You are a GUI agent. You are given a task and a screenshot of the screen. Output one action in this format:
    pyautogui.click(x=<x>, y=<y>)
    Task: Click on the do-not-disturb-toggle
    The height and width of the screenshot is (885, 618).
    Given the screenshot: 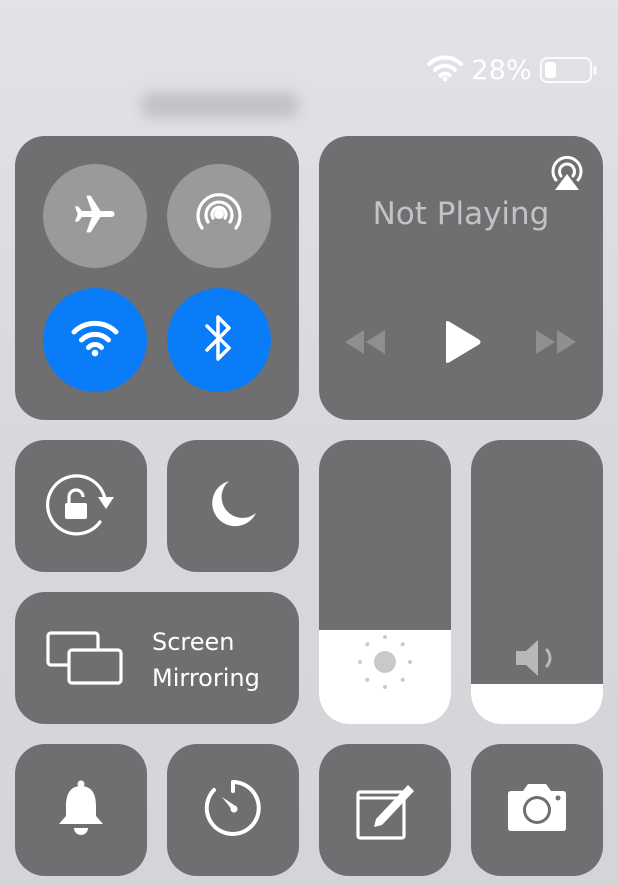 What is the action you would take?
    pyautogui.click(x=233, y=506)
    